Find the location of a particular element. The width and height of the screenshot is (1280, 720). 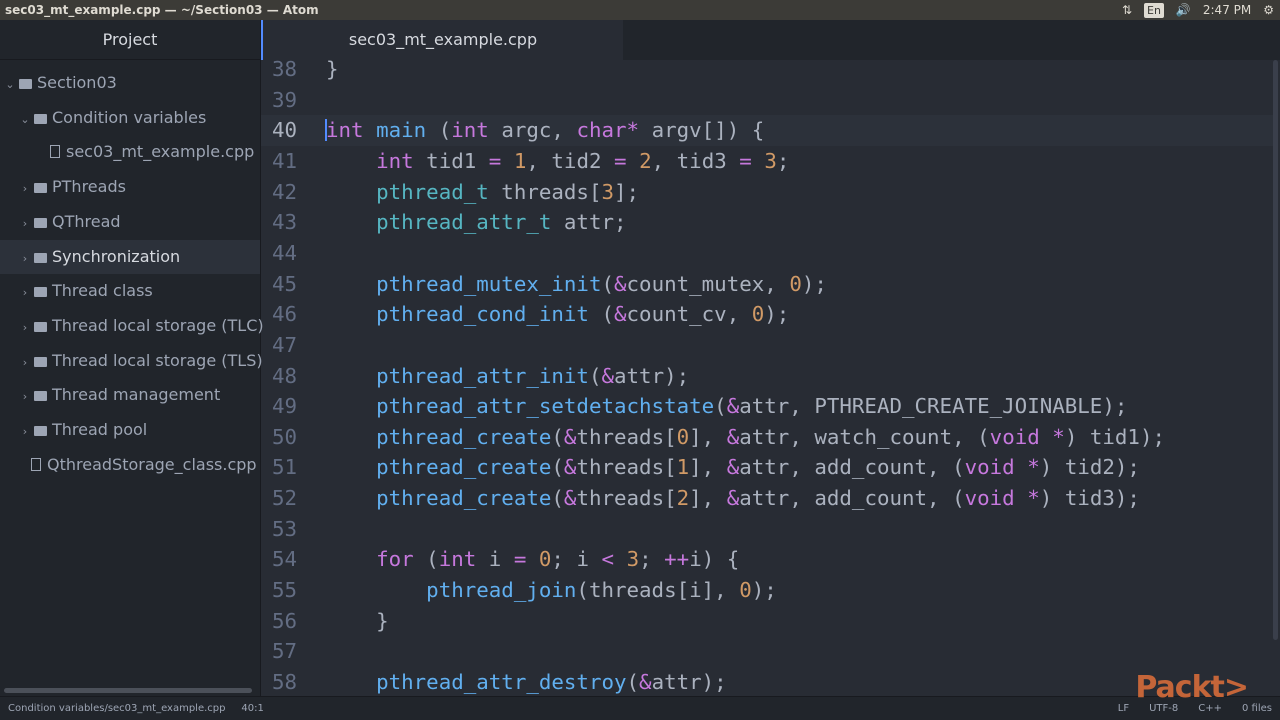

code-token: pthread_cond_init is located at coordinates (482, 314).